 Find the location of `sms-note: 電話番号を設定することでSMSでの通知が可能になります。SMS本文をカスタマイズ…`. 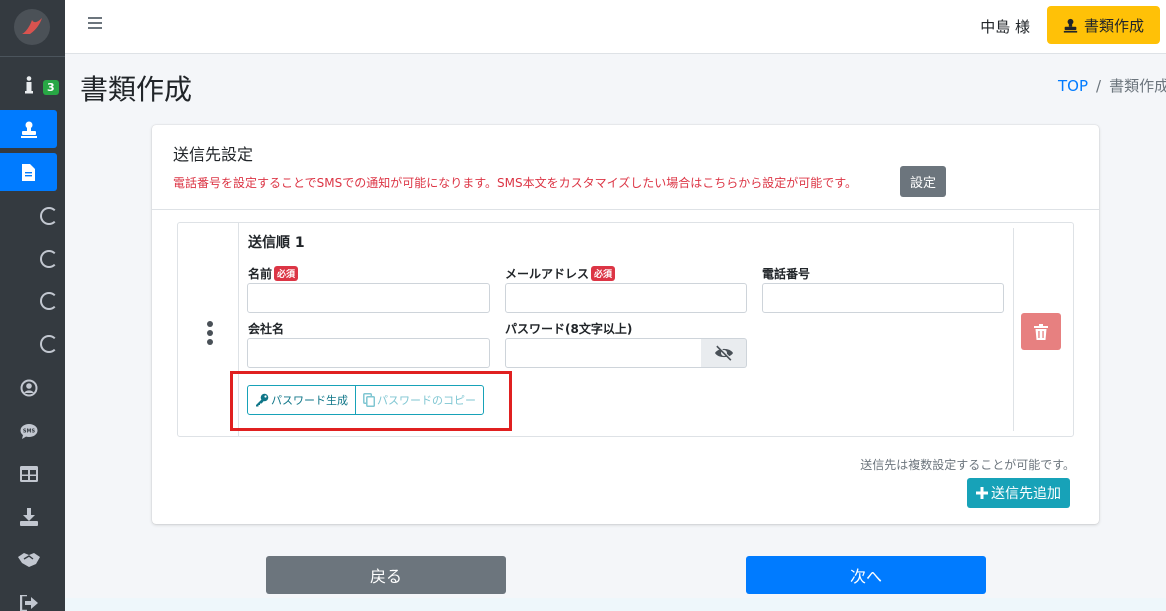

sms-note: 電話番号を設定することでSMSでの通知が可能になります。SMS本文をカスタマイズ… is located at coordinates (515, 183).